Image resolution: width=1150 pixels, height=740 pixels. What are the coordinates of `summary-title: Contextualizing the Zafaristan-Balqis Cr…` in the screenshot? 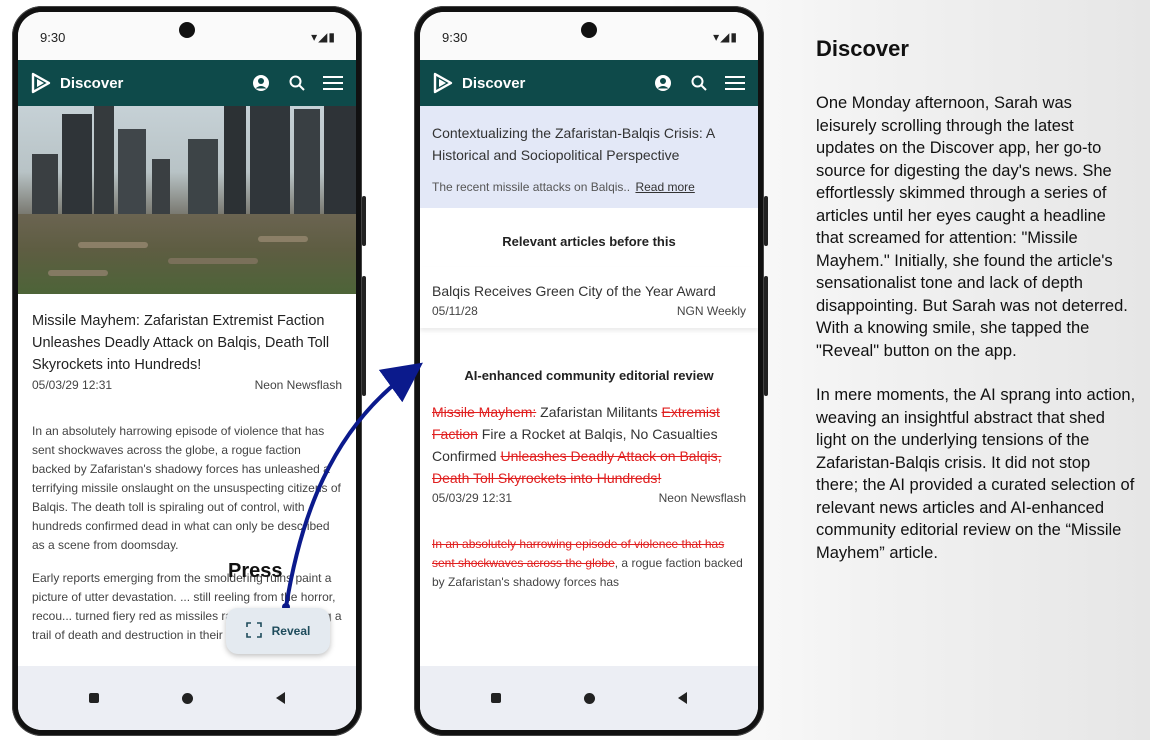 It's located at (589, 144).